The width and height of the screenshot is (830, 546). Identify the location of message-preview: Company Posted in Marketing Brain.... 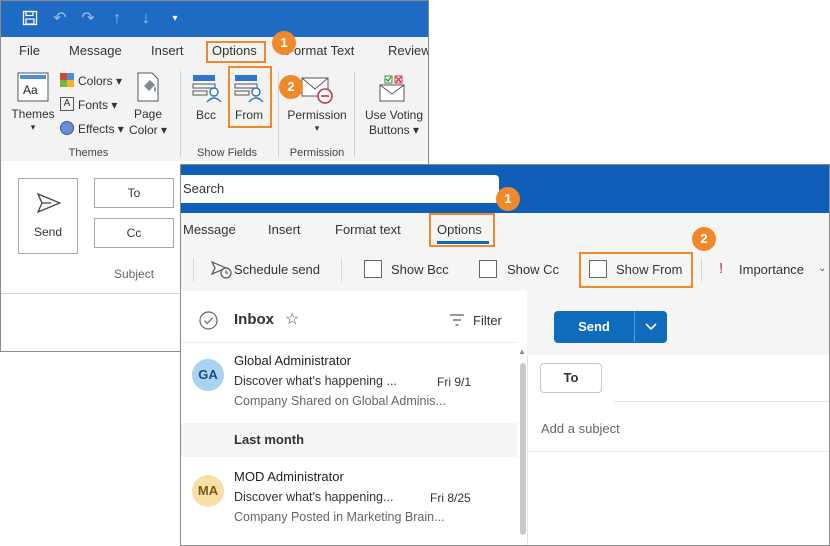
(339, 517).